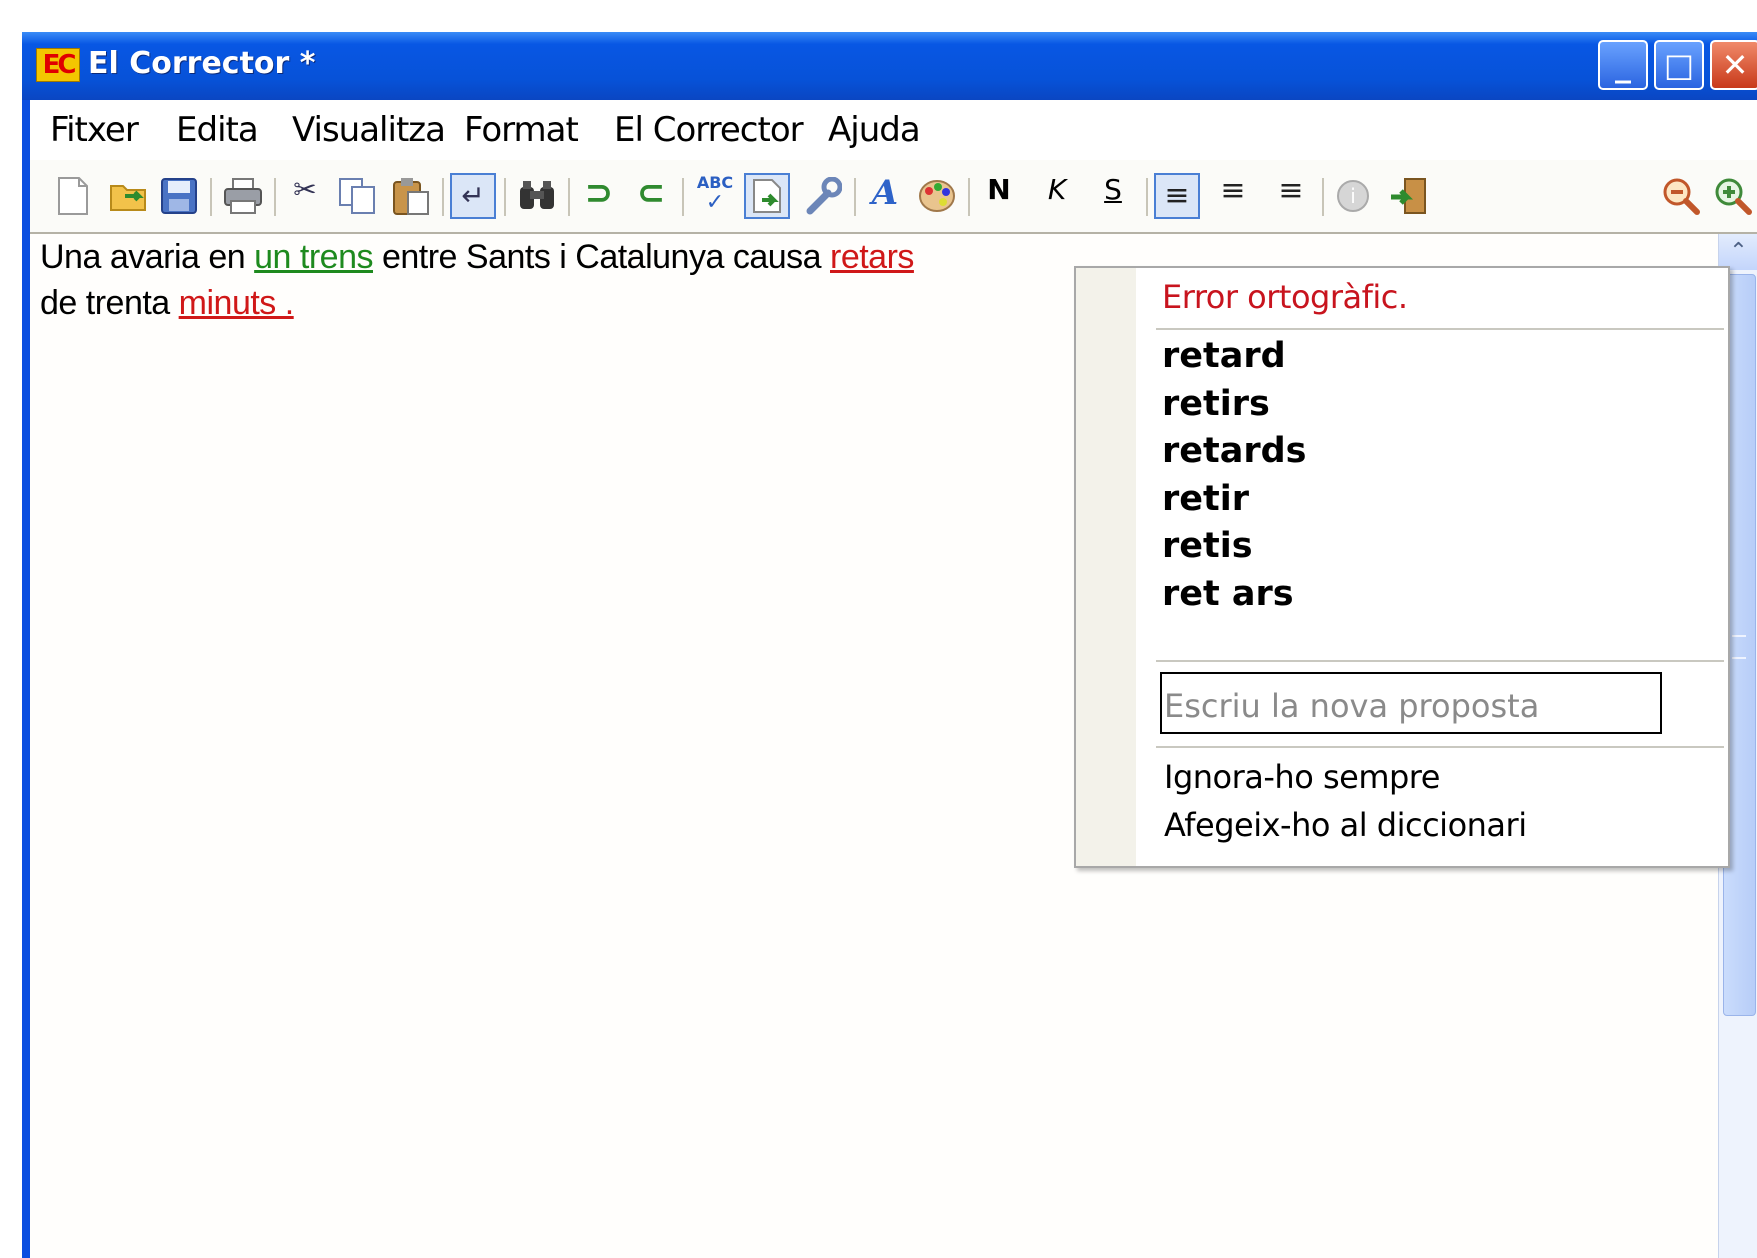  Describe the element at coordinates (58, 65) in the screenshot. I see `app-logo-icon: EC` at that location.